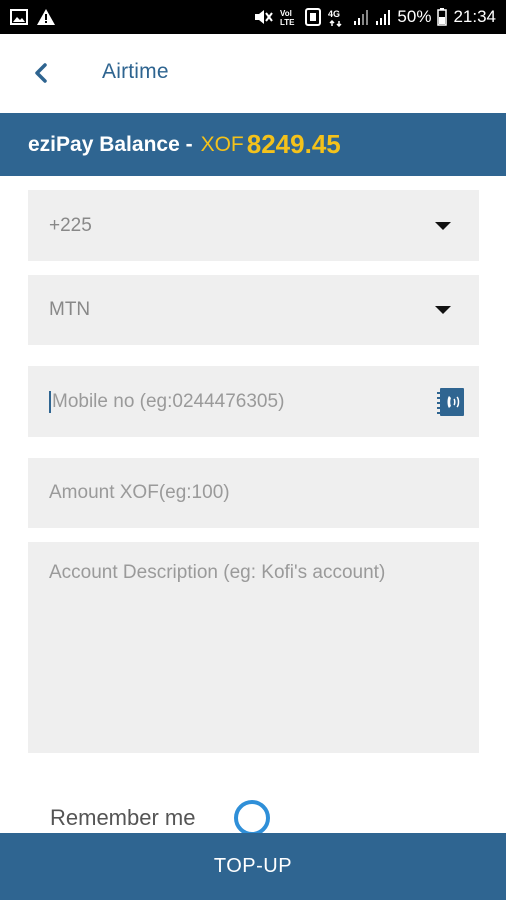 The width and height of the screenshot is (506, 900). What do you see at coordinates (110, 144) in the screenshot?
I see `balance-label: eziPay Balance -` at bounding box center [110, 144].